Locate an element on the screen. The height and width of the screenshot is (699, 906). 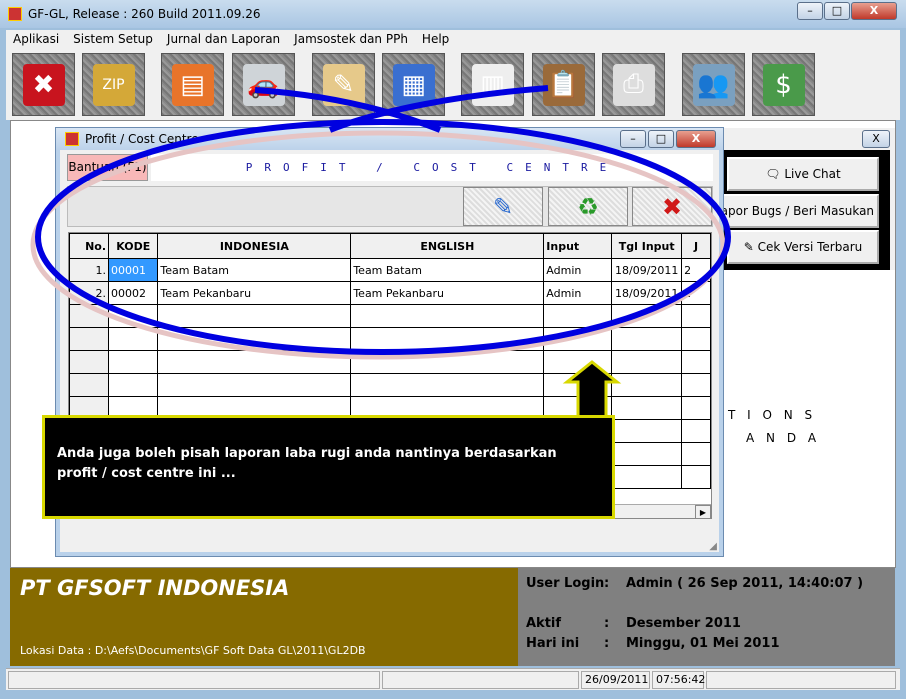
user-login-value: Admin ( 26 Sep 2011, 14:40:07 ) is located at coordinates (745, 583).